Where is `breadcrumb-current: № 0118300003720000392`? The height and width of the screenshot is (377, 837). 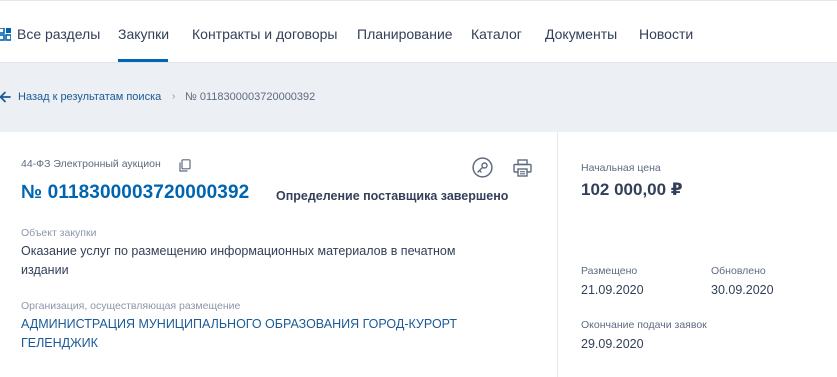 breadcrumb-current: № 0118300003720000392 is located at coordinates (250, 97).